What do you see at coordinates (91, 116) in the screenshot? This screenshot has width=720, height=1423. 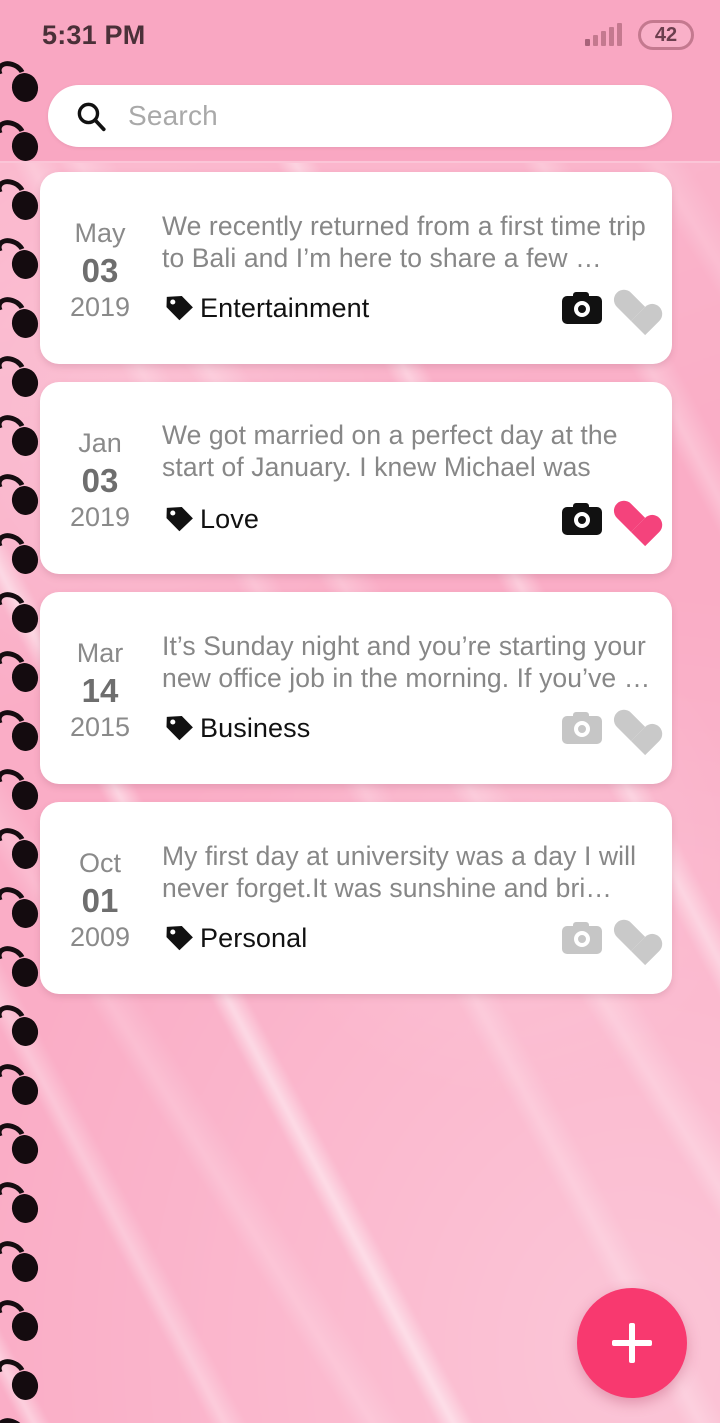 I see `search-icon` at bounding box center [91, 116].